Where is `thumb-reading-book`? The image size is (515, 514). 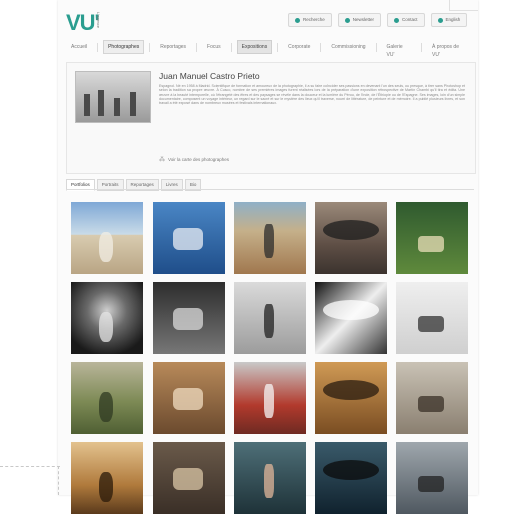 thumb-reading-book is located at coordinates (432, 238).